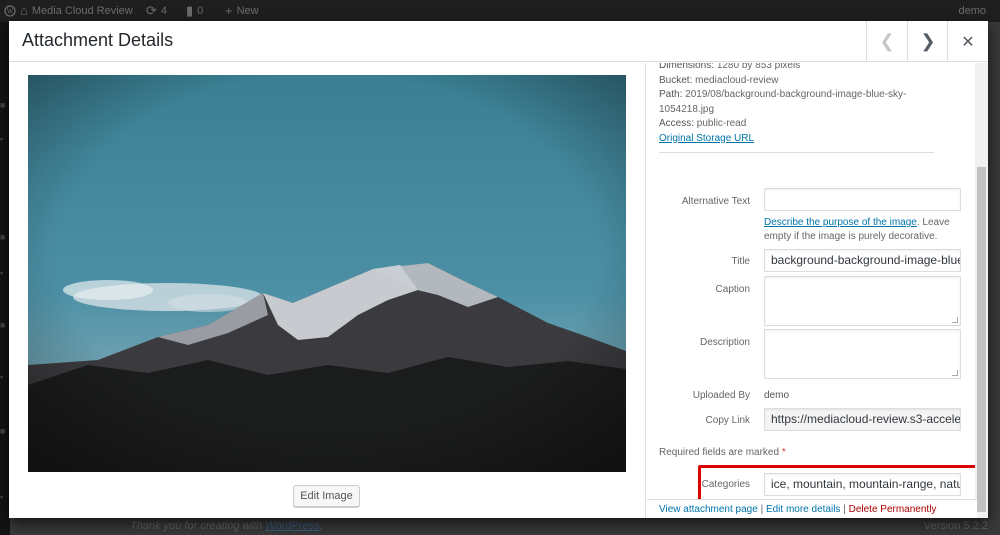 The height and width of the screenshot is (535, 1000). What do you see at coordinates (724, 342) in the screenshot?
I see `description-label: Description` at bounding box center [724, 342].